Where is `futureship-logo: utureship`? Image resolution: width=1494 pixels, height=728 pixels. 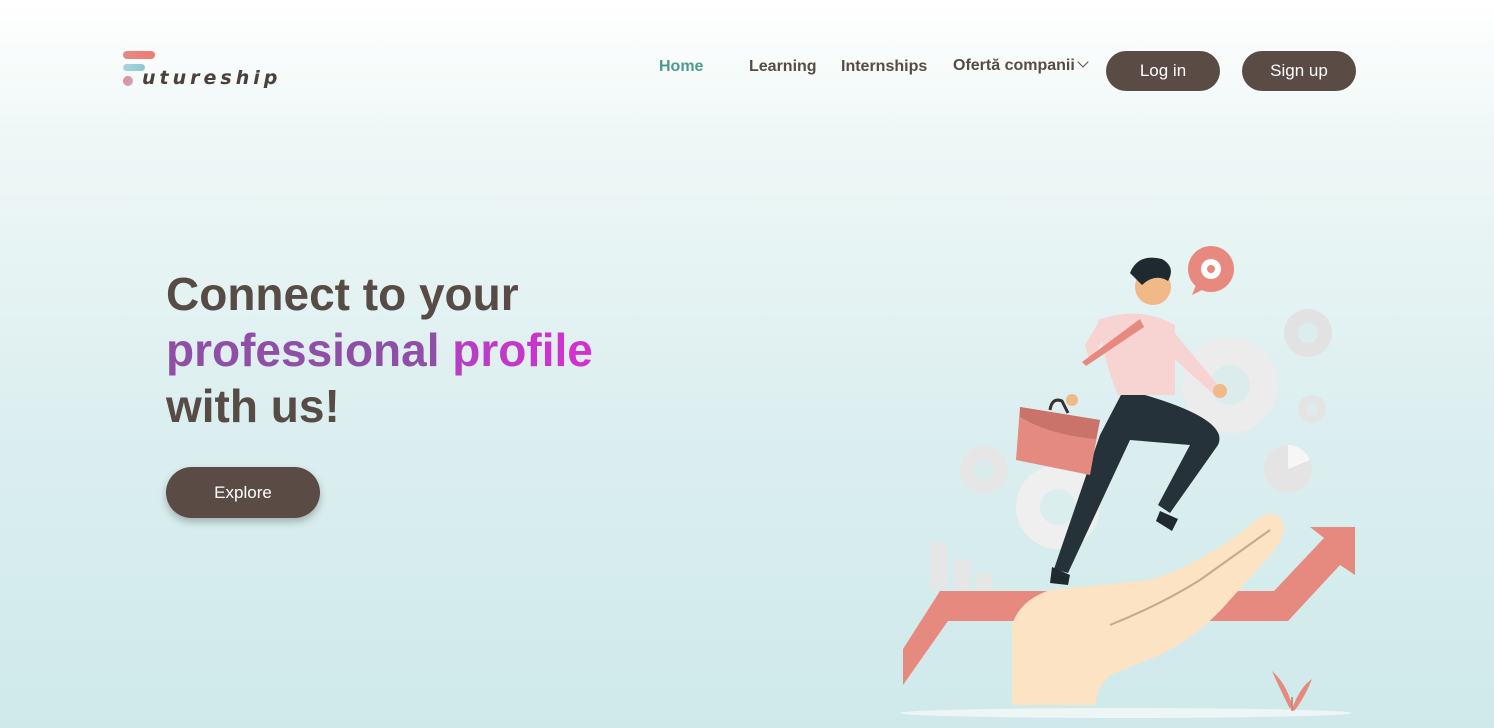 futureship-logo: utureship is located at coordinates (202, 71).